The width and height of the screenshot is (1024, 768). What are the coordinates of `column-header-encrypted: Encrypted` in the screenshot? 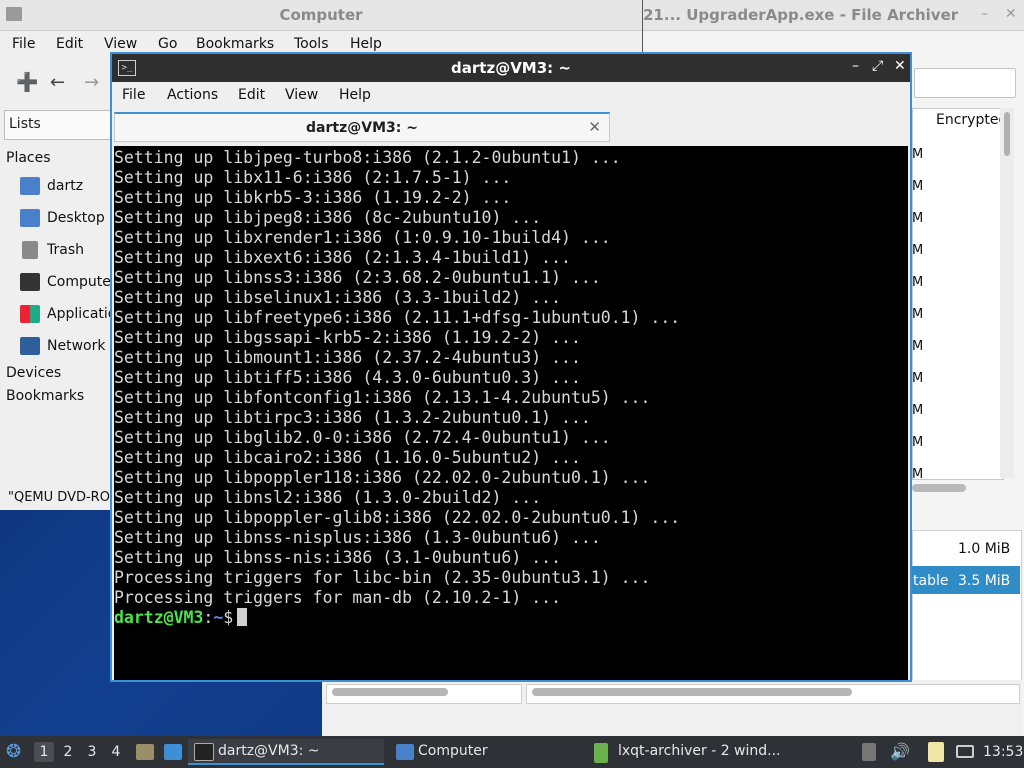 It's located at (971, 120).